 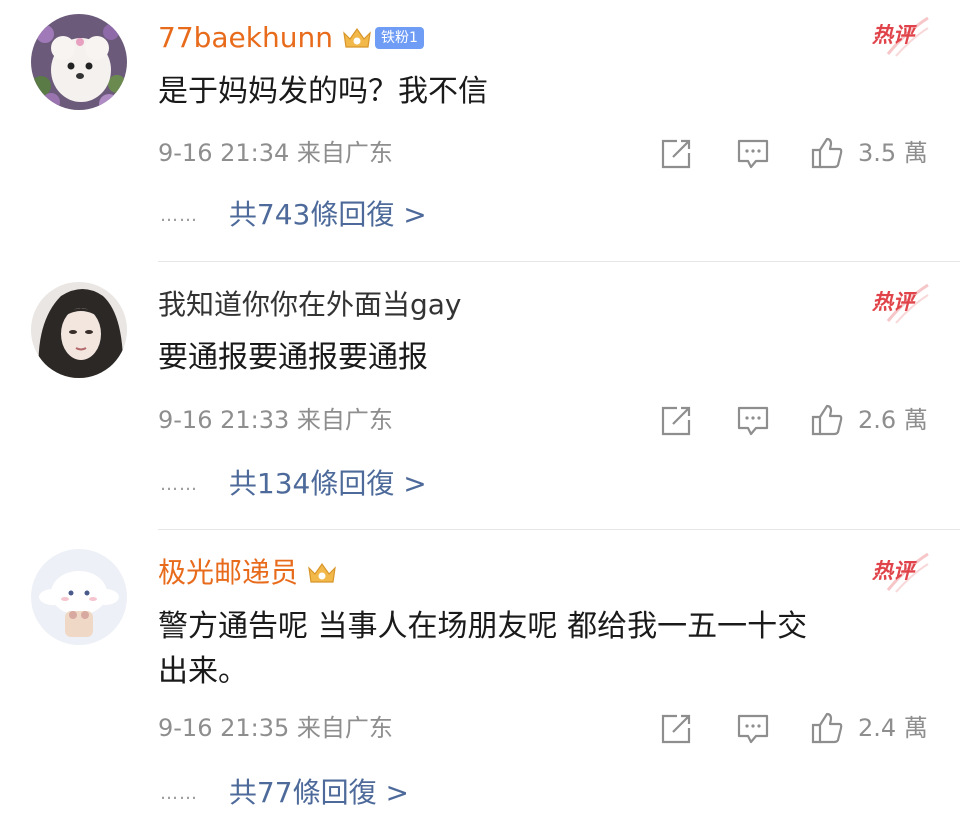 I want to click on replies-count: 77, so click(x=275, y=792).